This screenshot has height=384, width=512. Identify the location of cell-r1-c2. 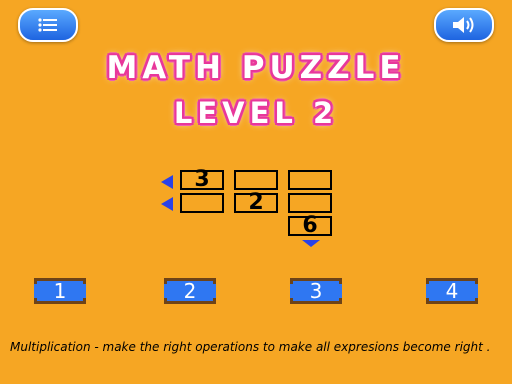
(256, 180).